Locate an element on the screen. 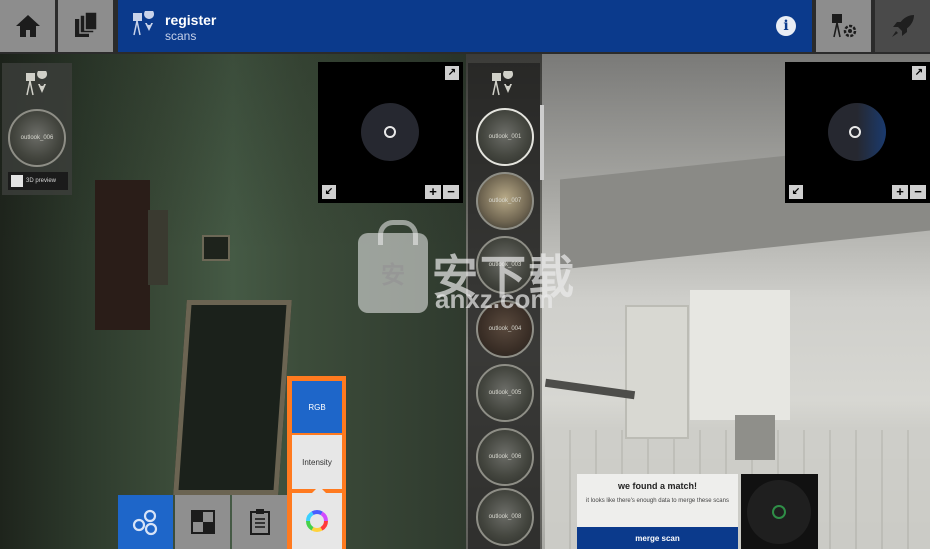 The height and width of the screenshot is (549, 930). title-panel: register scans i is located at coordinates (465, 26).